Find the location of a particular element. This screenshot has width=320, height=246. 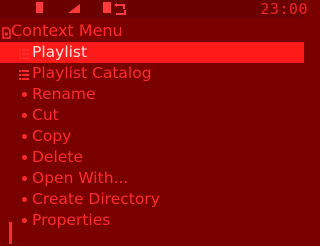

repeat-icon is located at coordinates (121, 8).